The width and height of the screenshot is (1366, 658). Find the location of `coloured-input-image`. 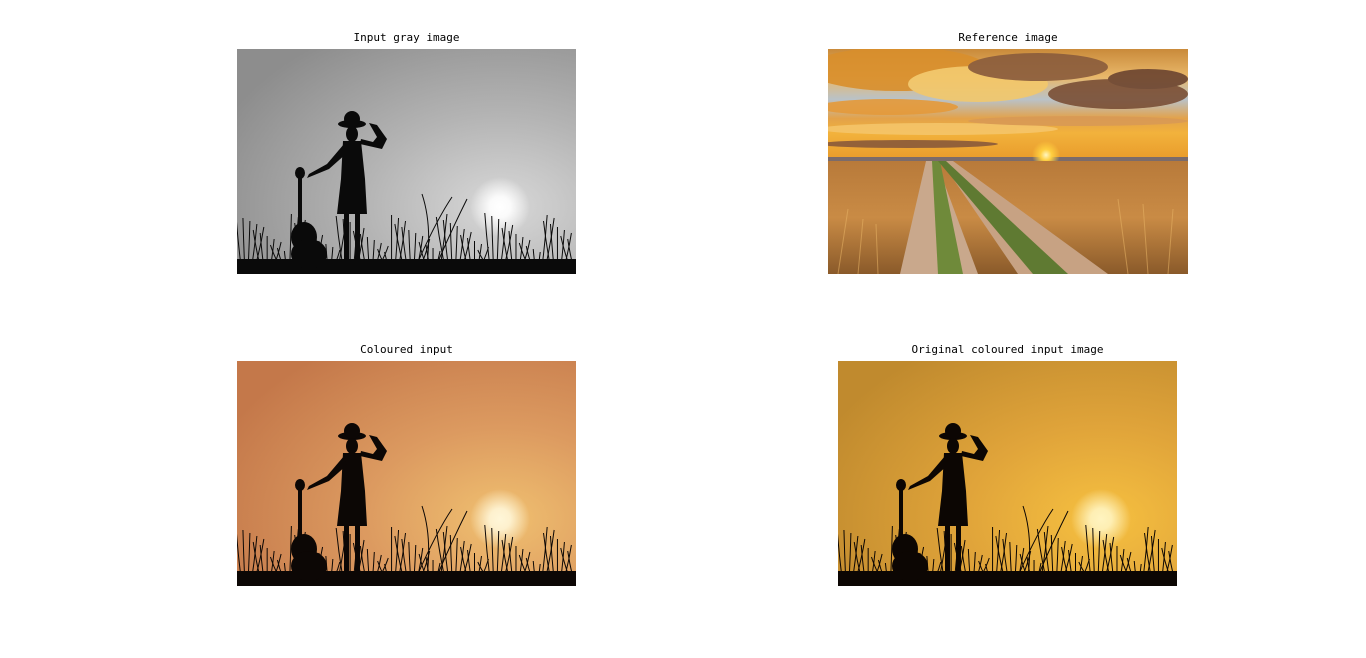

coloured-input-image is located at coordinates (406, 473).